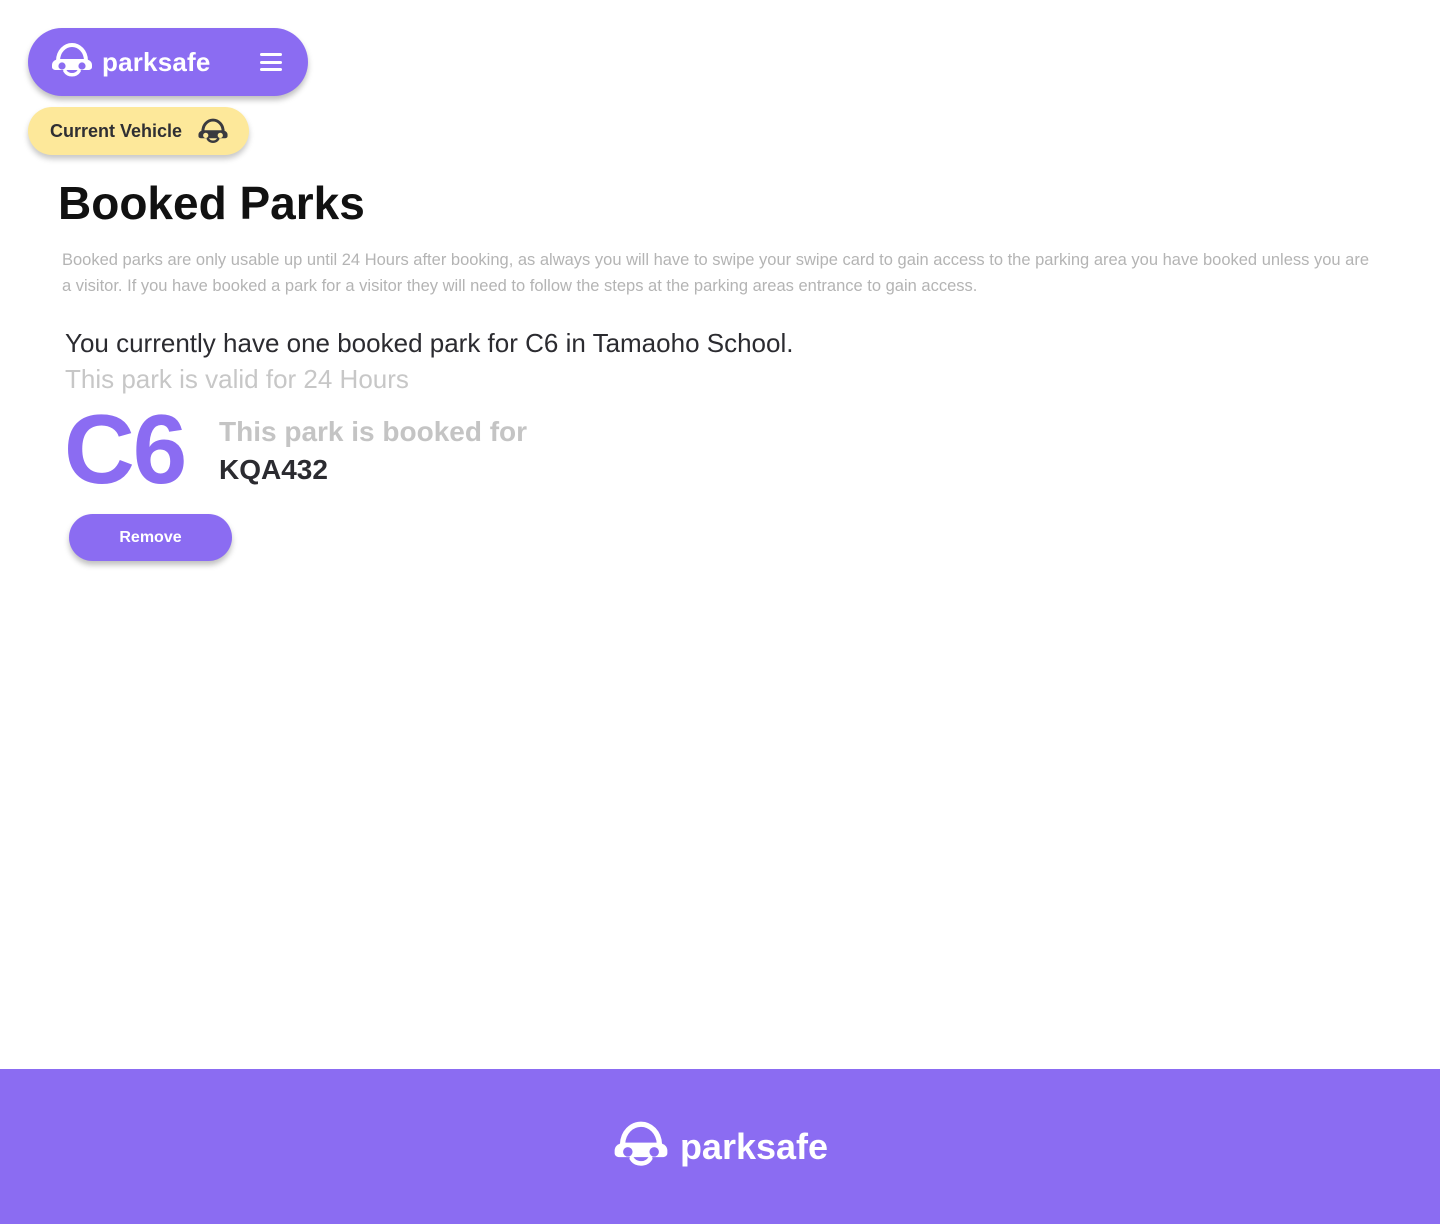 Image resolution: width=1440 pixels, height=1224 pixels. I want to click on remove-booking-button: Remove, so click(150, 537).